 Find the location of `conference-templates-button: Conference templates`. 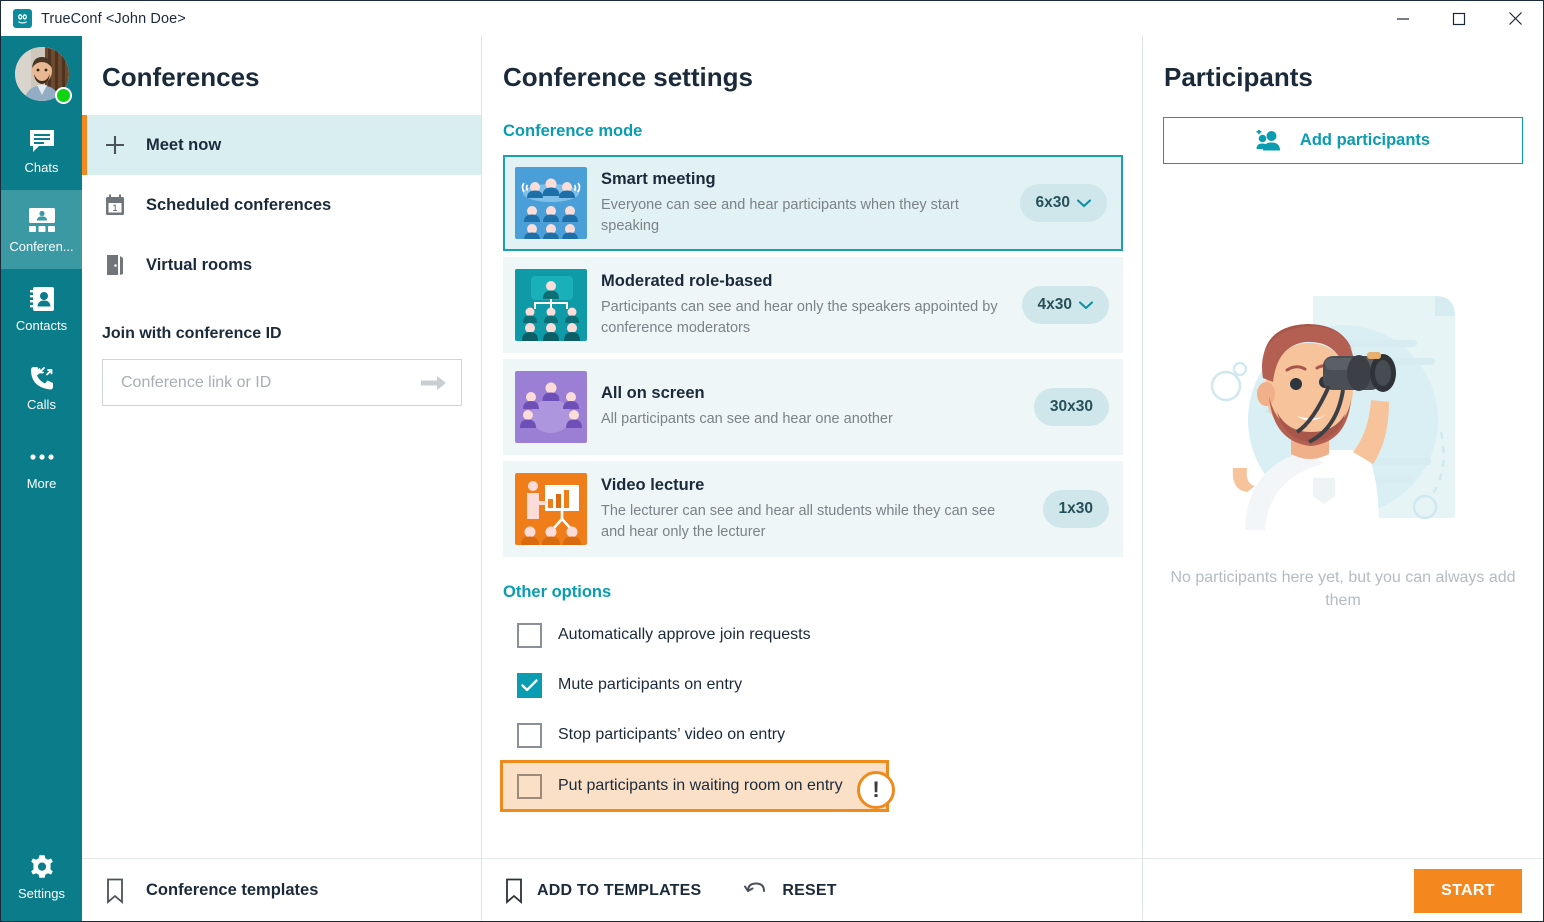

conference-templates-button: Conference templates is located at coordinates (281, 889).